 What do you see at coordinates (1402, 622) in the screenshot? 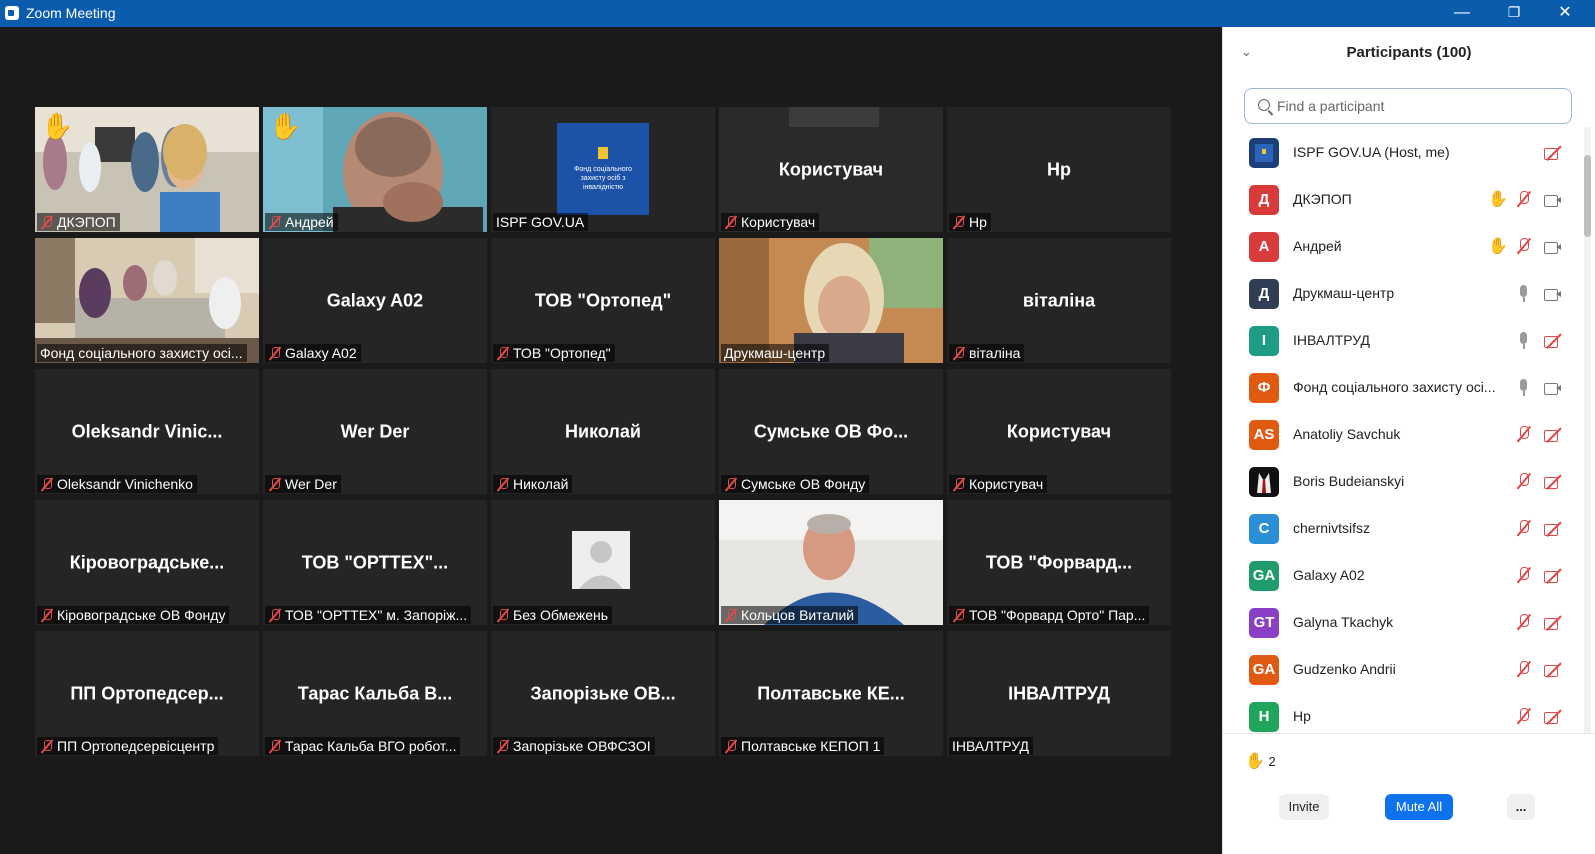
I see `participant-row: GT Galyna Tkachyk` at bounding box center [1402, 622].